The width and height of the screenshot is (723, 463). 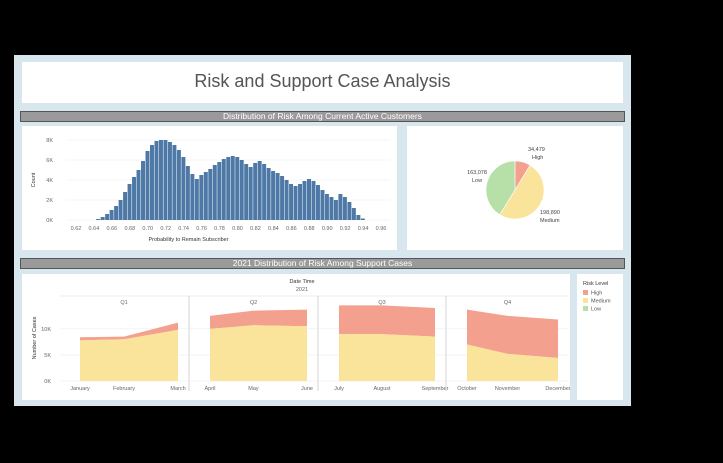 What do you see at coordinates (307, 389) in the screenshot?
I see `month-label: June` at bounding box center [307, 389].